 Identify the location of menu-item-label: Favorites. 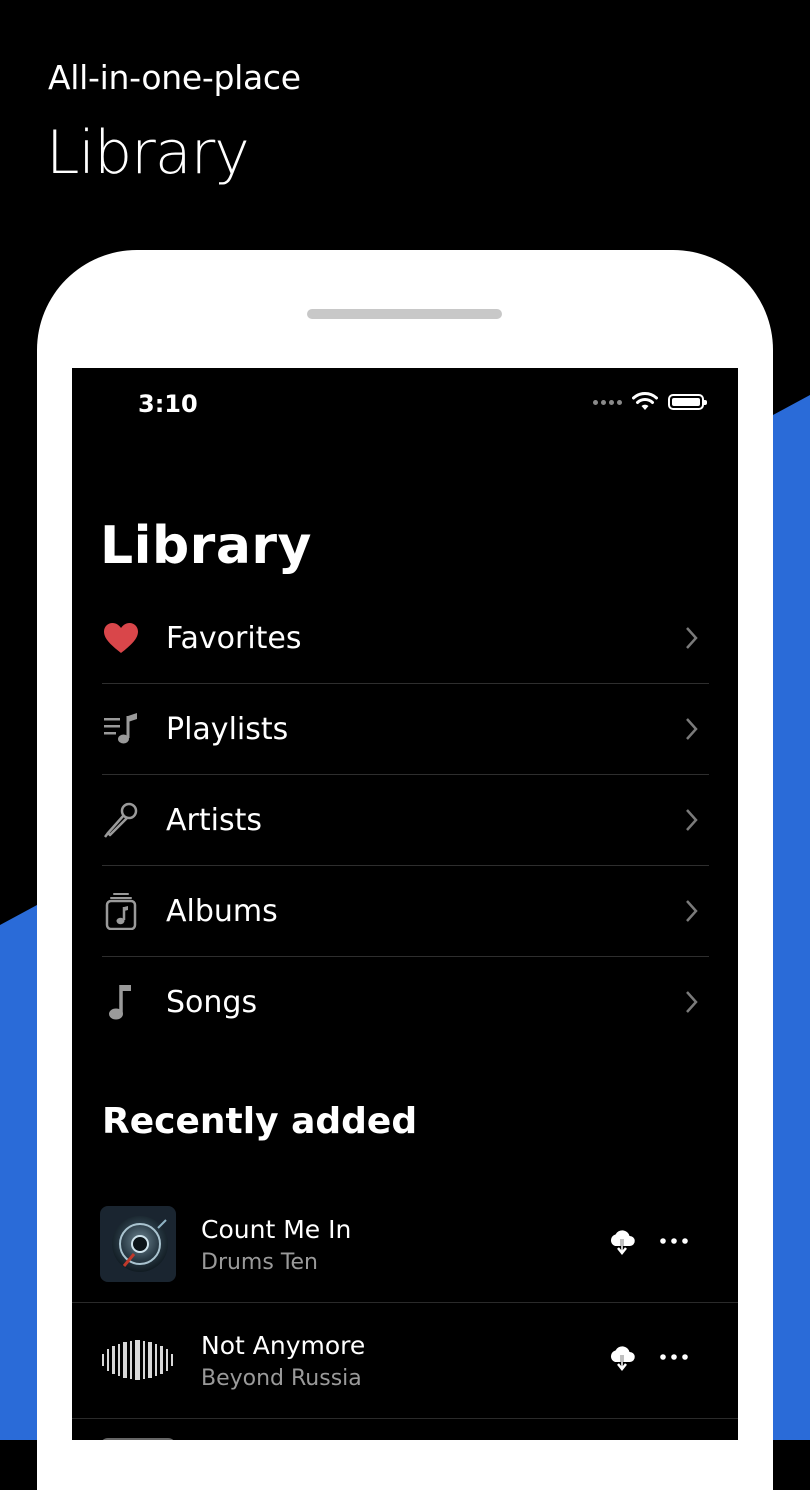
(234, 638).